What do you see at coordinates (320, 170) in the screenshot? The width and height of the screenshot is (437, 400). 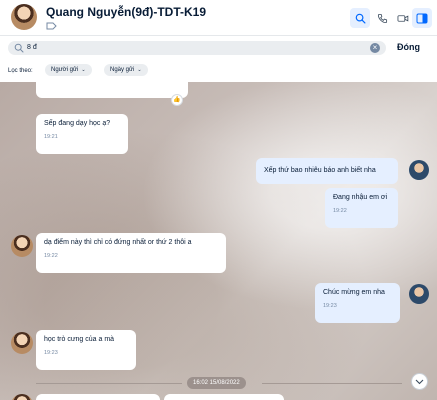 I see `message-text: Xếp thứ bao nhiêu báo anh biết nha` at bounding box center [320, 170].